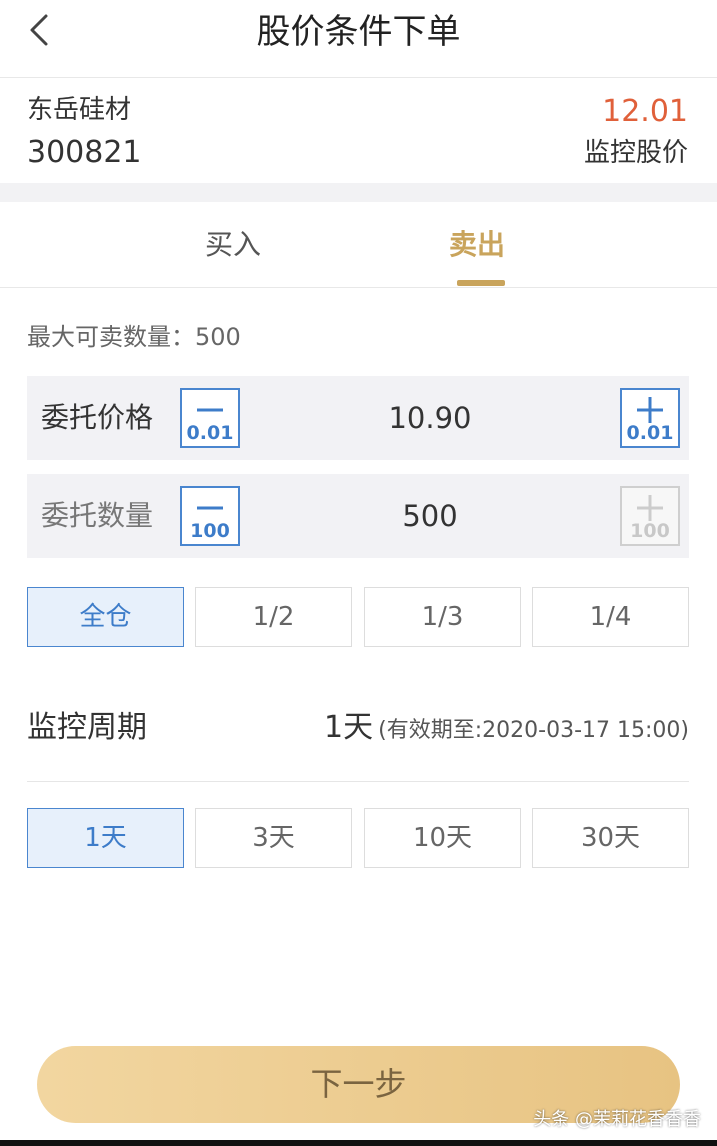 This screenshot has height=1146, width=717. I want to click on position-ratio-options: 全仓 1/2 1/3 1/4, so click(358, 617).